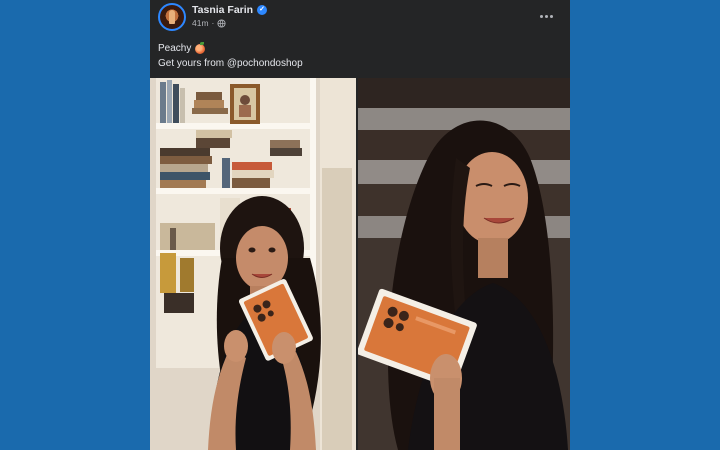 The width and height of the screenshot is (720, 450). I want to click on author-row: Tasnia Farin ✓, so click(230, 10).